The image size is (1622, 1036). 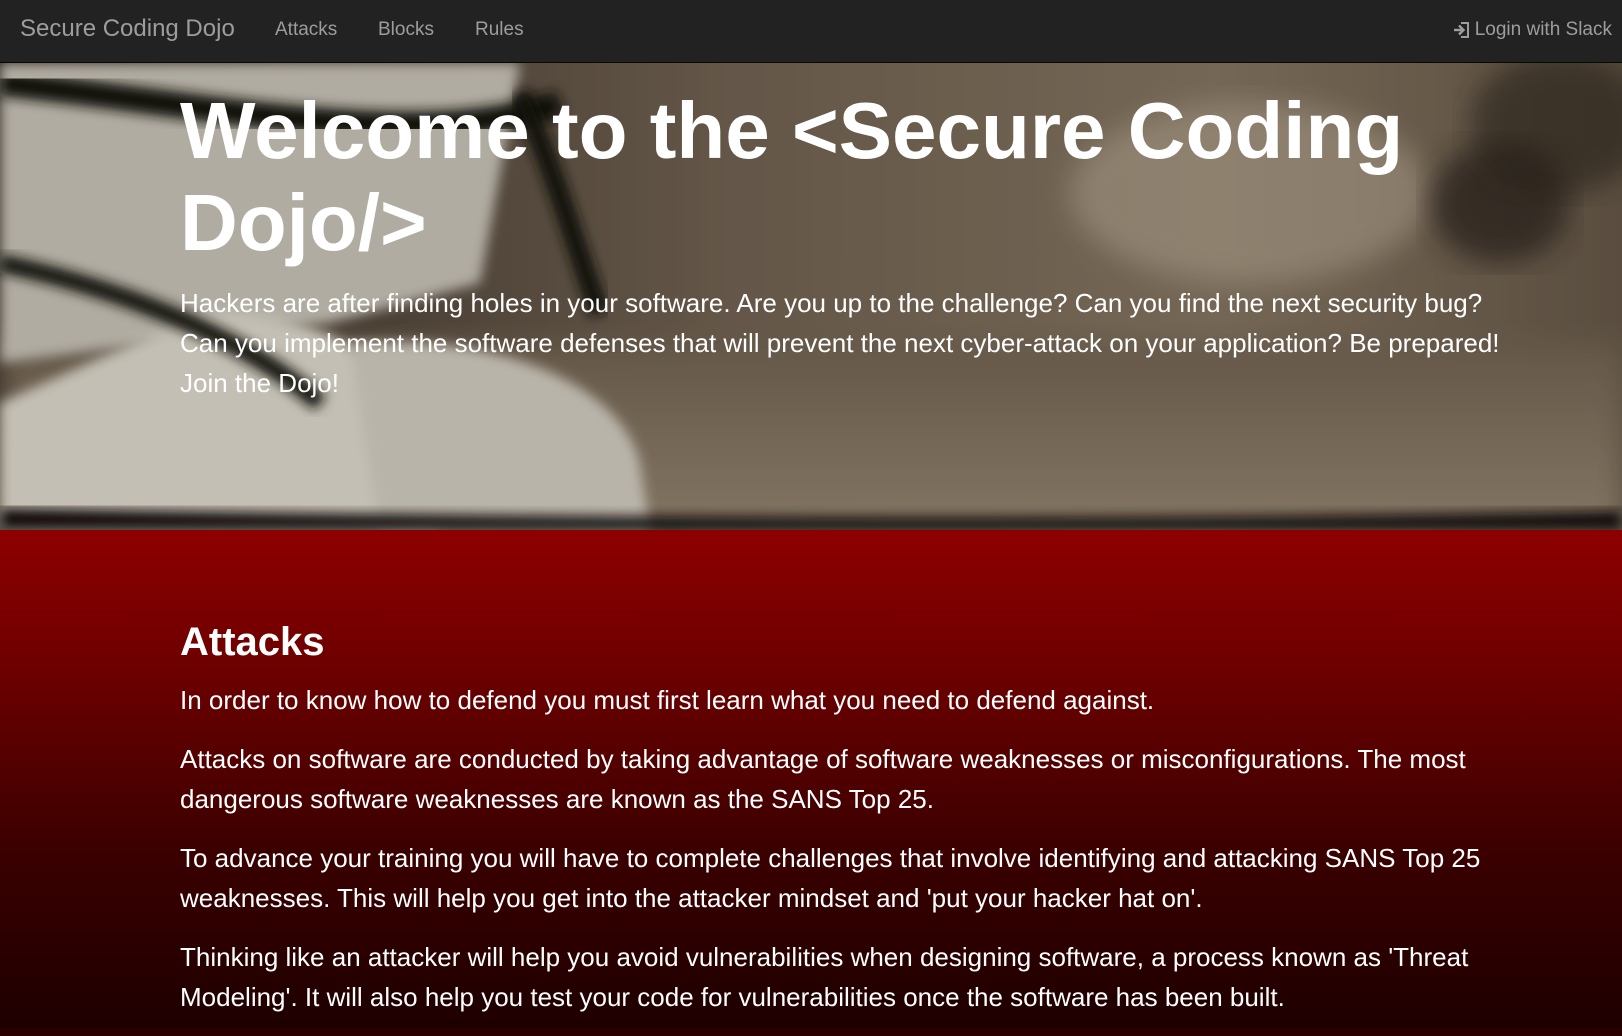 I want to click on attacks-heading: Attacks, so click(x=252, y=642).